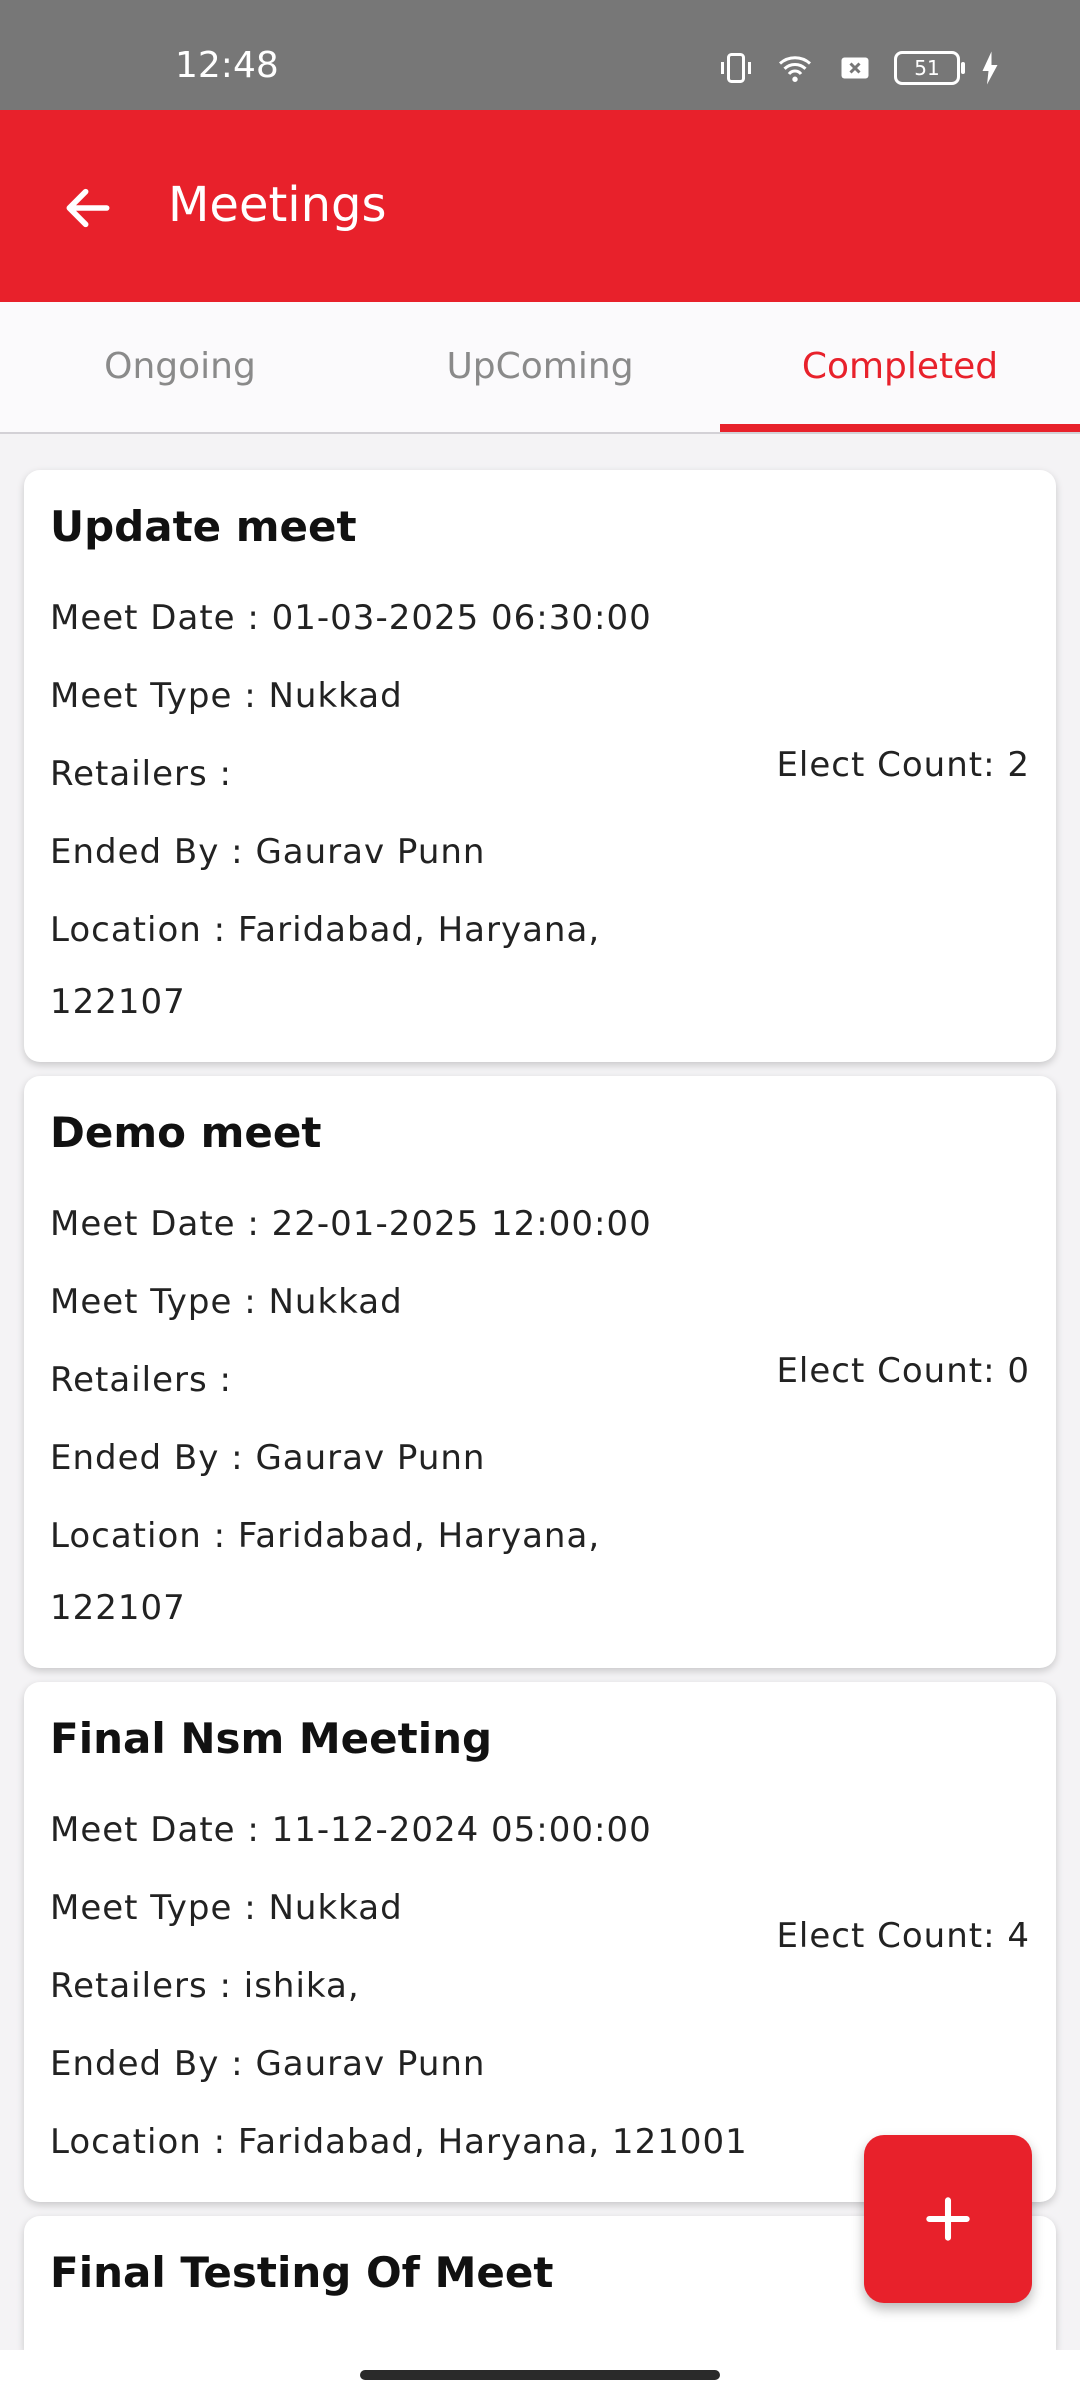 The width and height of the screenshot is (1080, 2400). What do you see at coordinates (540, 2375) in the screenshot?
I see `gesture-handle` at bounding box center [540, 2375].